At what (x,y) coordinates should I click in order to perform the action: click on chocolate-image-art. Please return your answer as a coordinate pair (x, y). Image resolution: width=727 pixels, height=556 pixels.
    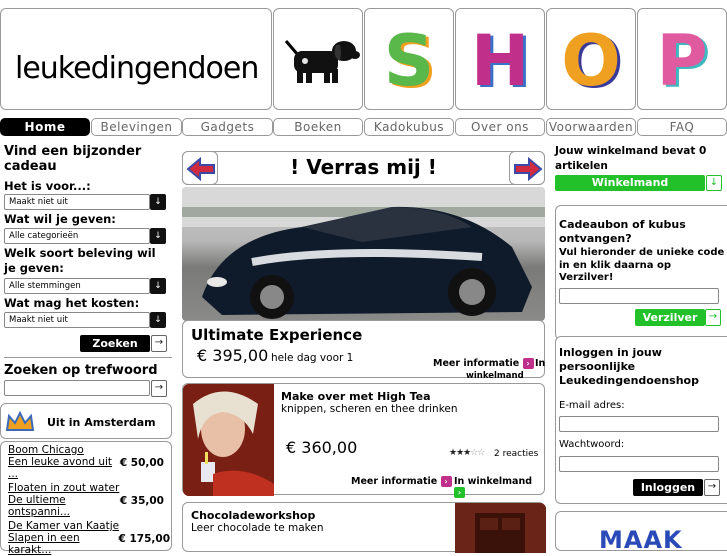
    Looking at the image, I should click on (500, 528).